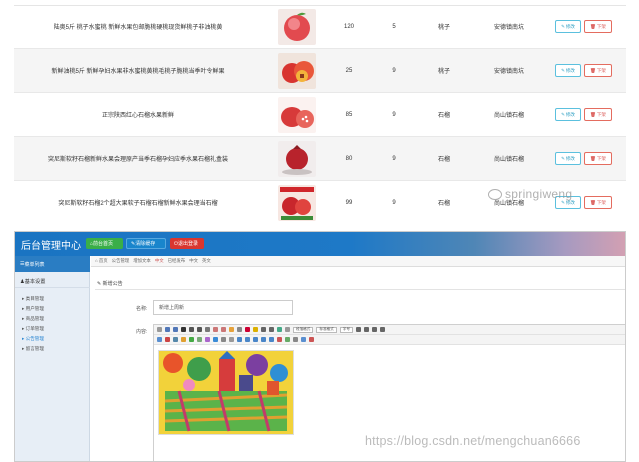 Image resolution: width=639 pixels, height=462 pixels. What do you see at coordinates (199, 329) in the screenshot?
I see `underline-icon` at bounding box center [199, 329].